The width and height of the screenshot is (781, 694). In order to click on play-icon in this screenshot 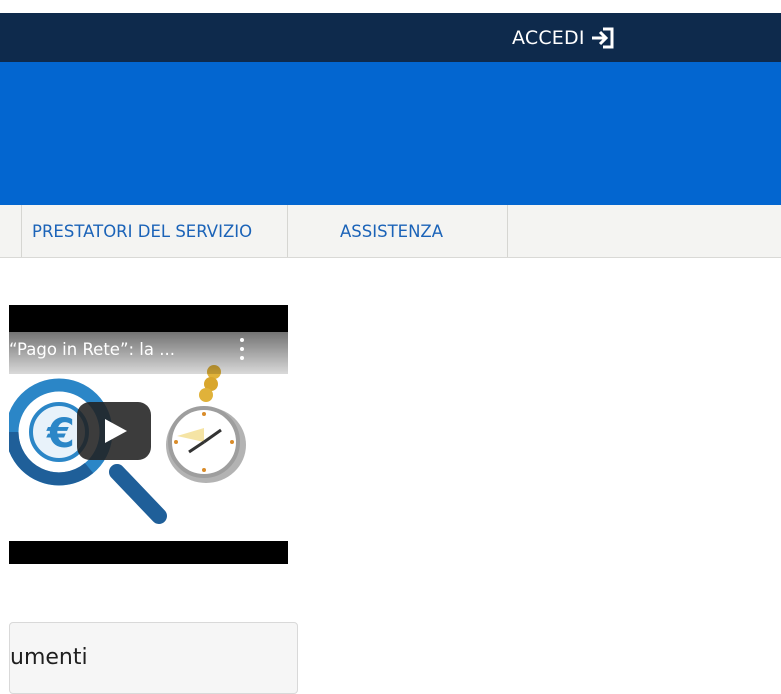, I will do `click(114, 431)`.